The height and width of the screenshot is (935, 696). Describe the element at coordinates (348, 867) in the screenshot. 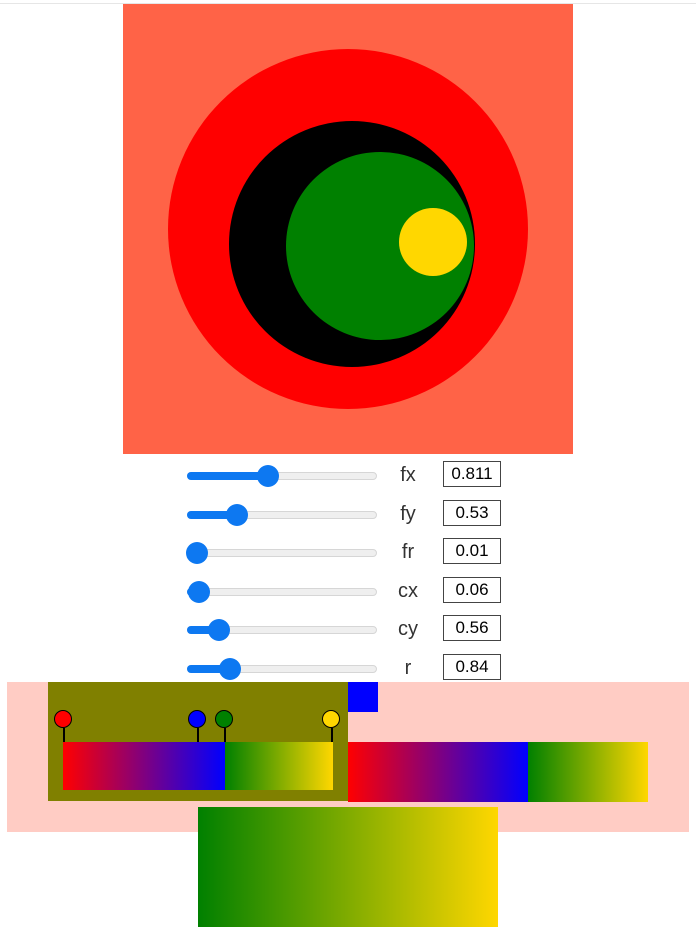

I see `green-gold-gradient-swatch` at that location.